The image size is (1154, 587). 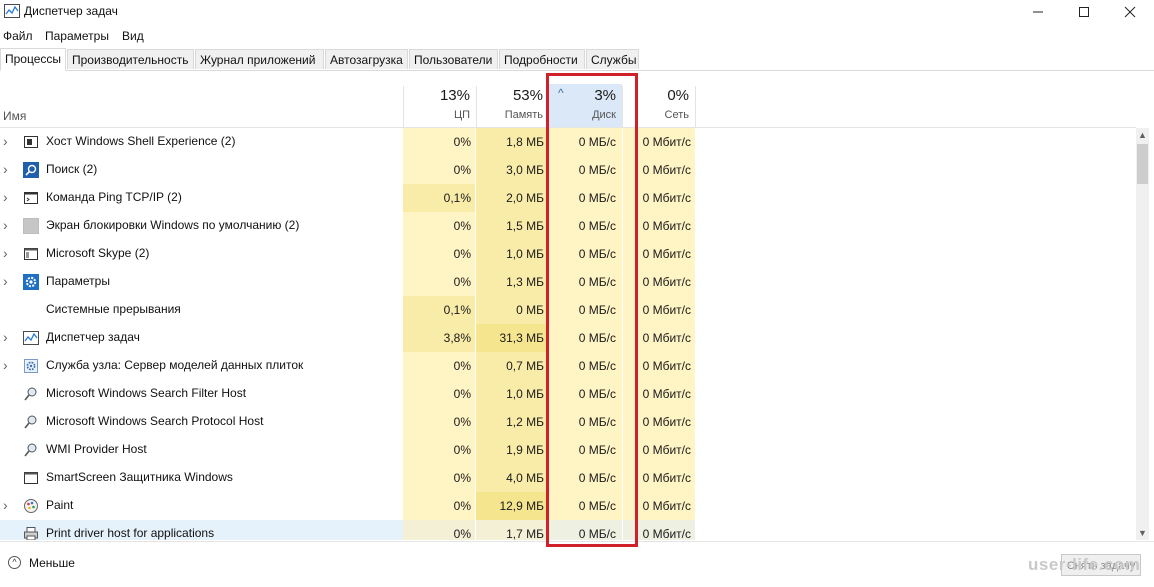 What do you see at coordinates (1142, 135) in the screenshot?
I see `scroll-up-icon: ▲` at bounding box center [1142, 135].